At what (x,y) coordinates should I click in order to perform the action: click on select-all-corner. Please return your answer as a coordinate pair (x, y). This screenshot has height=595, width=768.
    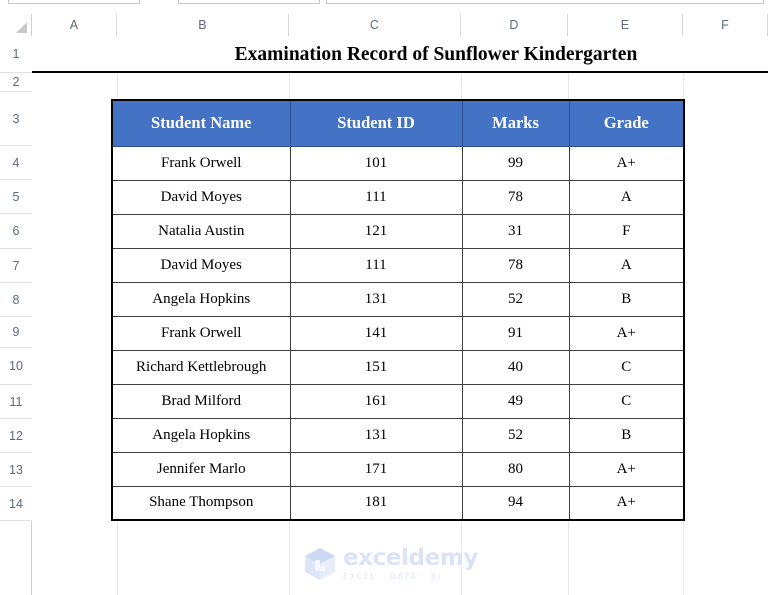
    Looking at the image, I should click on (16, 25).